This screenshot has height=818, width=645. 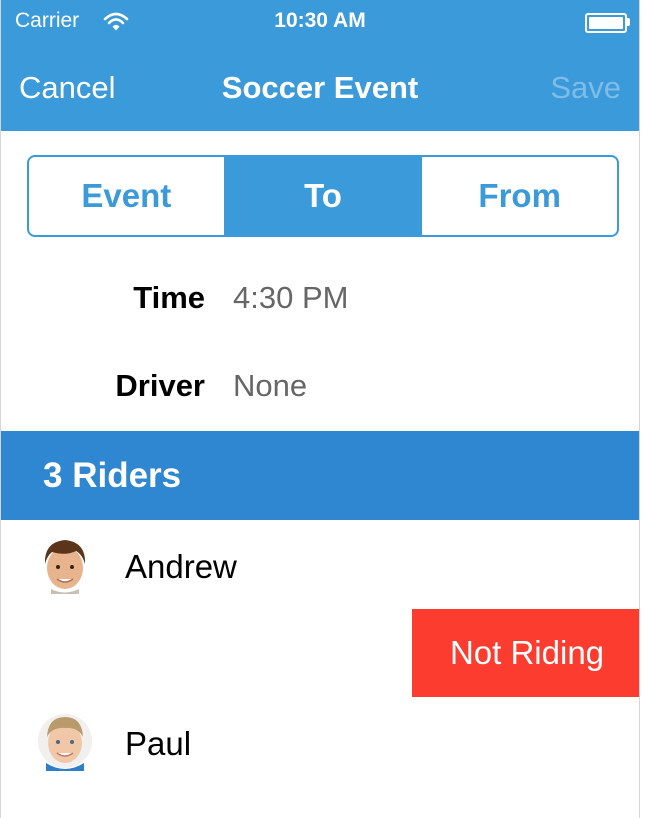 I want to click on time-row: Time 4:30 PM, so click(x=320, y=300).